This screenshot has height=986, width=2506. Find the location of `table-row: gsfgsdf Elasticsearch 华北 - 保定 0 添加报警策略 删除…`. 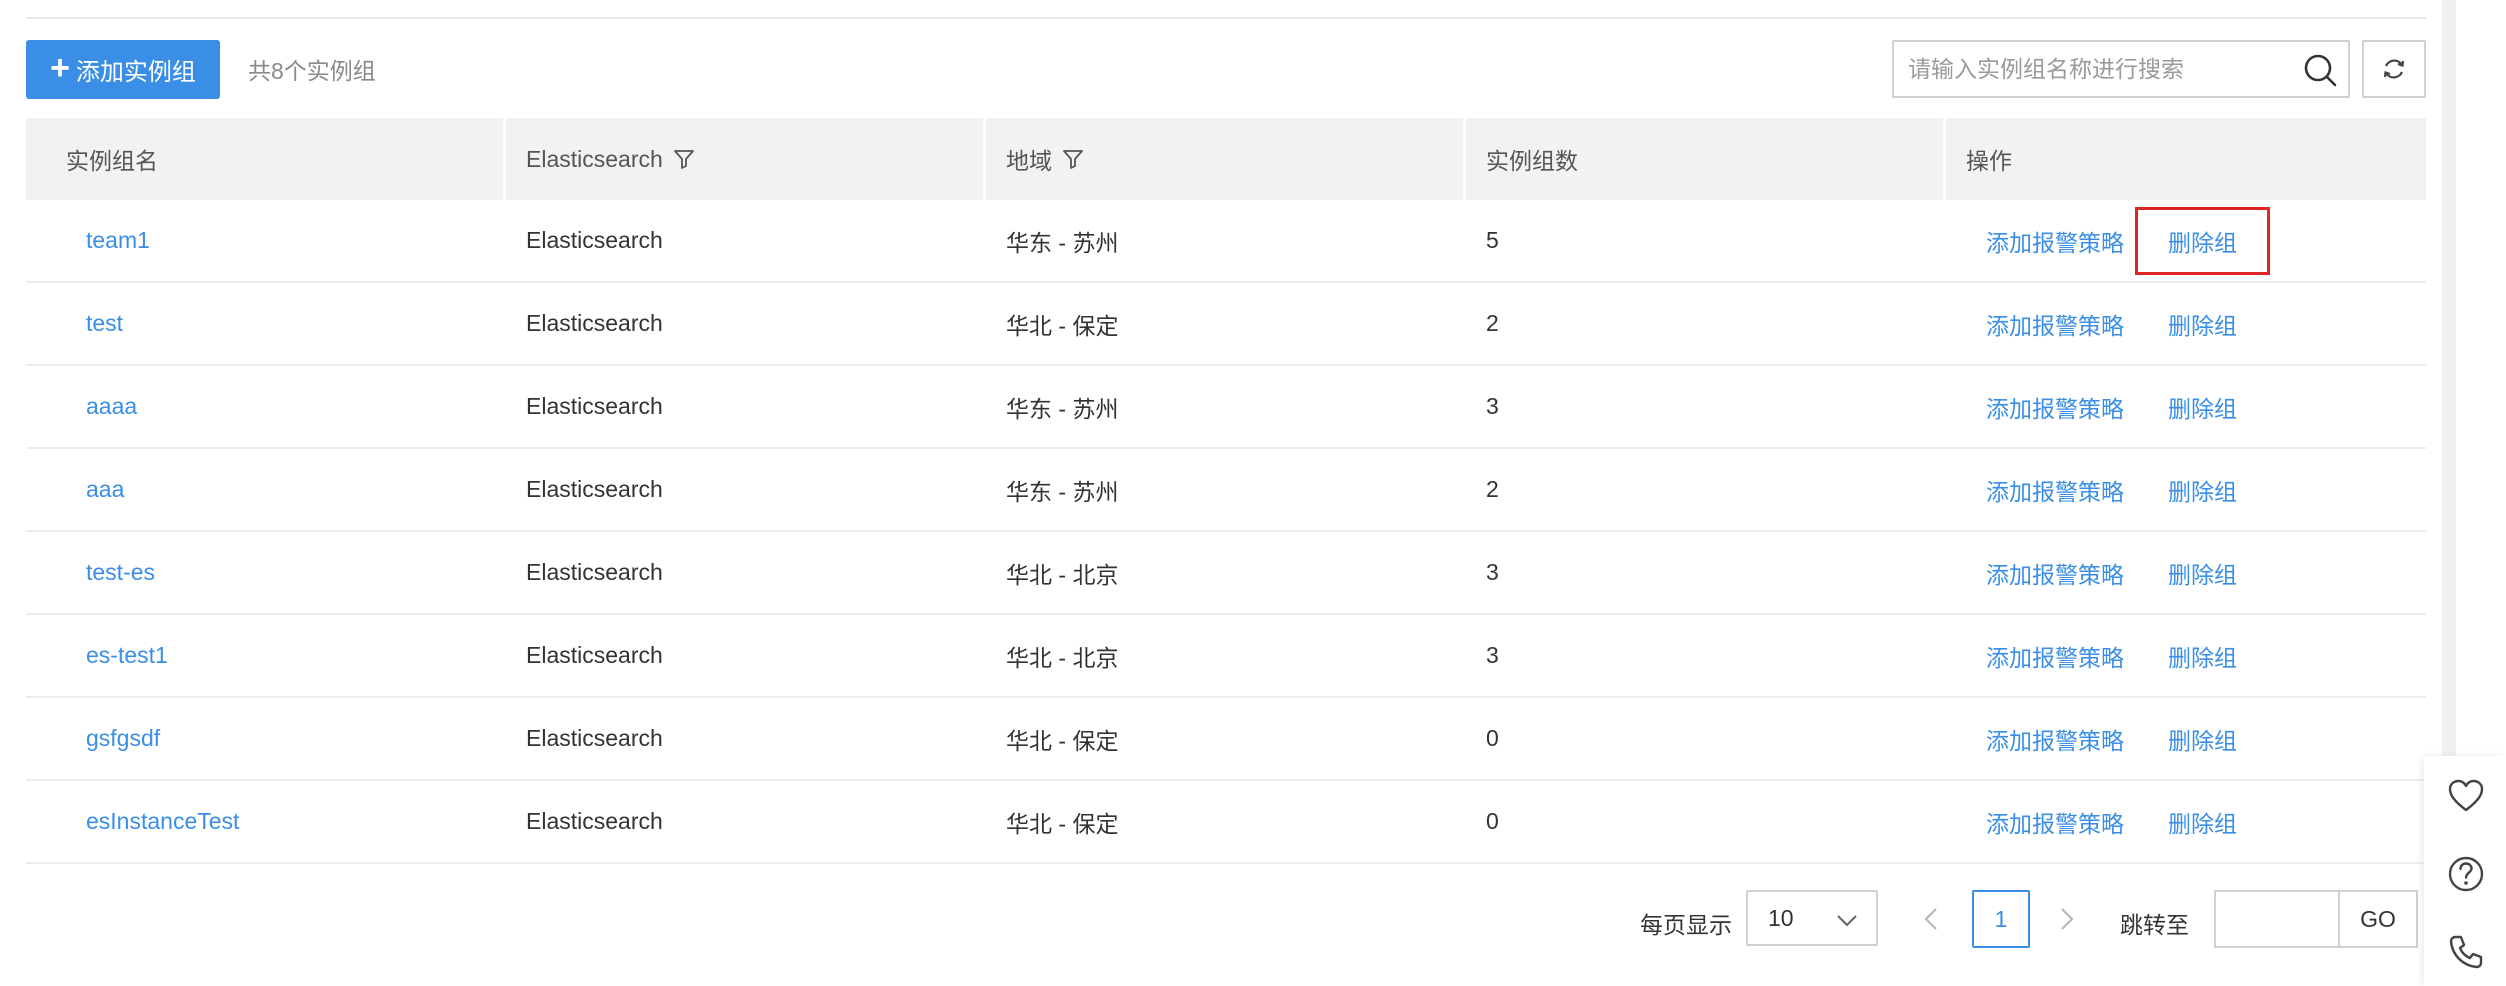

table-row: gsfgsdf Elasticsearch 华北 - 保定 0 添加报警策略 删除… is located at coordinates (1226, 739).